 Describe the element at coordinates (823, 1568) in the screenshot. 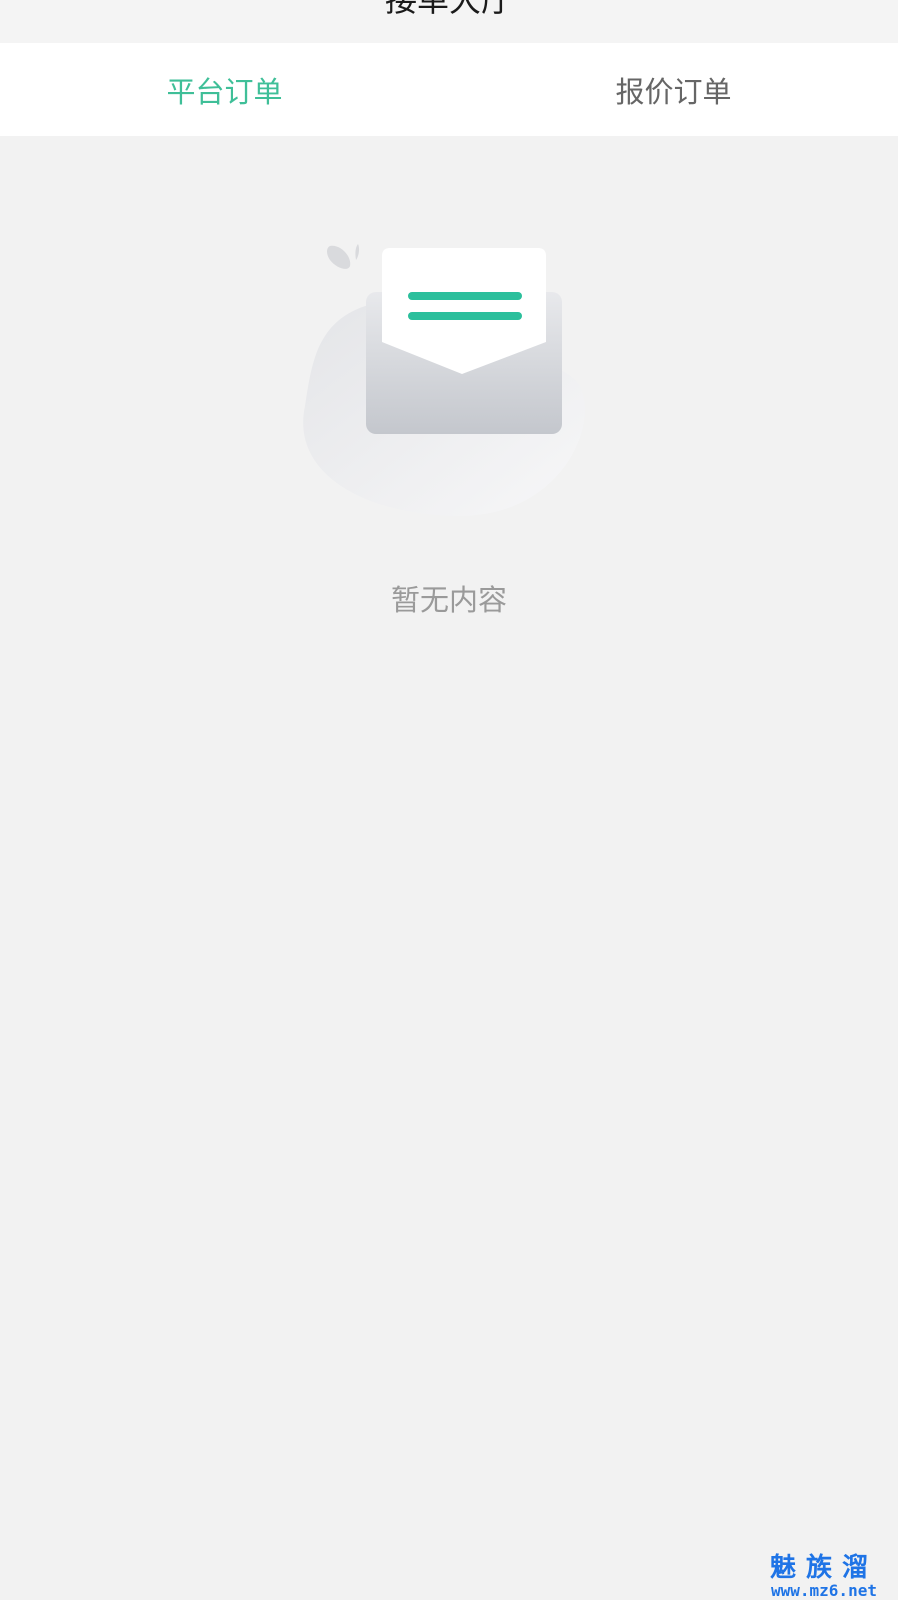

I see `watermark-title: 魅族溜` at that location.